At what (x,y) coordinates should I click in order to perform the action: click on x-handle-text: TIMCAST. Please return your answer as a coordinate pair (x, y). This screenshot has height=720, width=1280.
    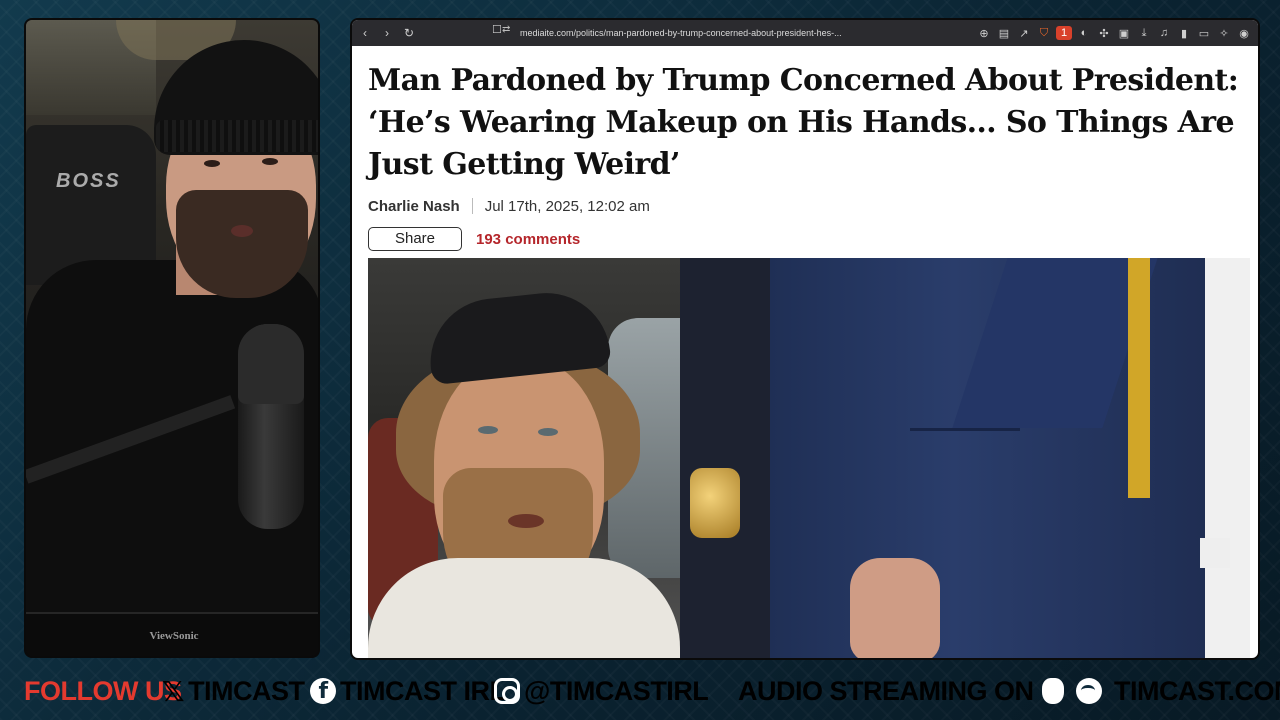
    Looking at the image, I should click on (246, 690).